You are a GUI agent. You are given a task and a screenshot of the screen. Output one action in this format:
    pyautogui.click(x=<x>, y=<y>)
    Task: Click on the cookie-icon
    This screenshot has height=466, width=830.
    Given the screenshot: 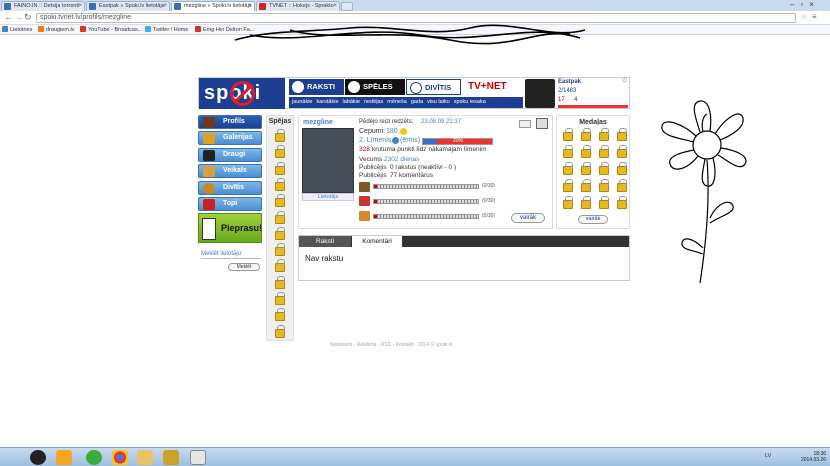 What is the action you would take?
    pyautogui.click(x=403, y=131)
    